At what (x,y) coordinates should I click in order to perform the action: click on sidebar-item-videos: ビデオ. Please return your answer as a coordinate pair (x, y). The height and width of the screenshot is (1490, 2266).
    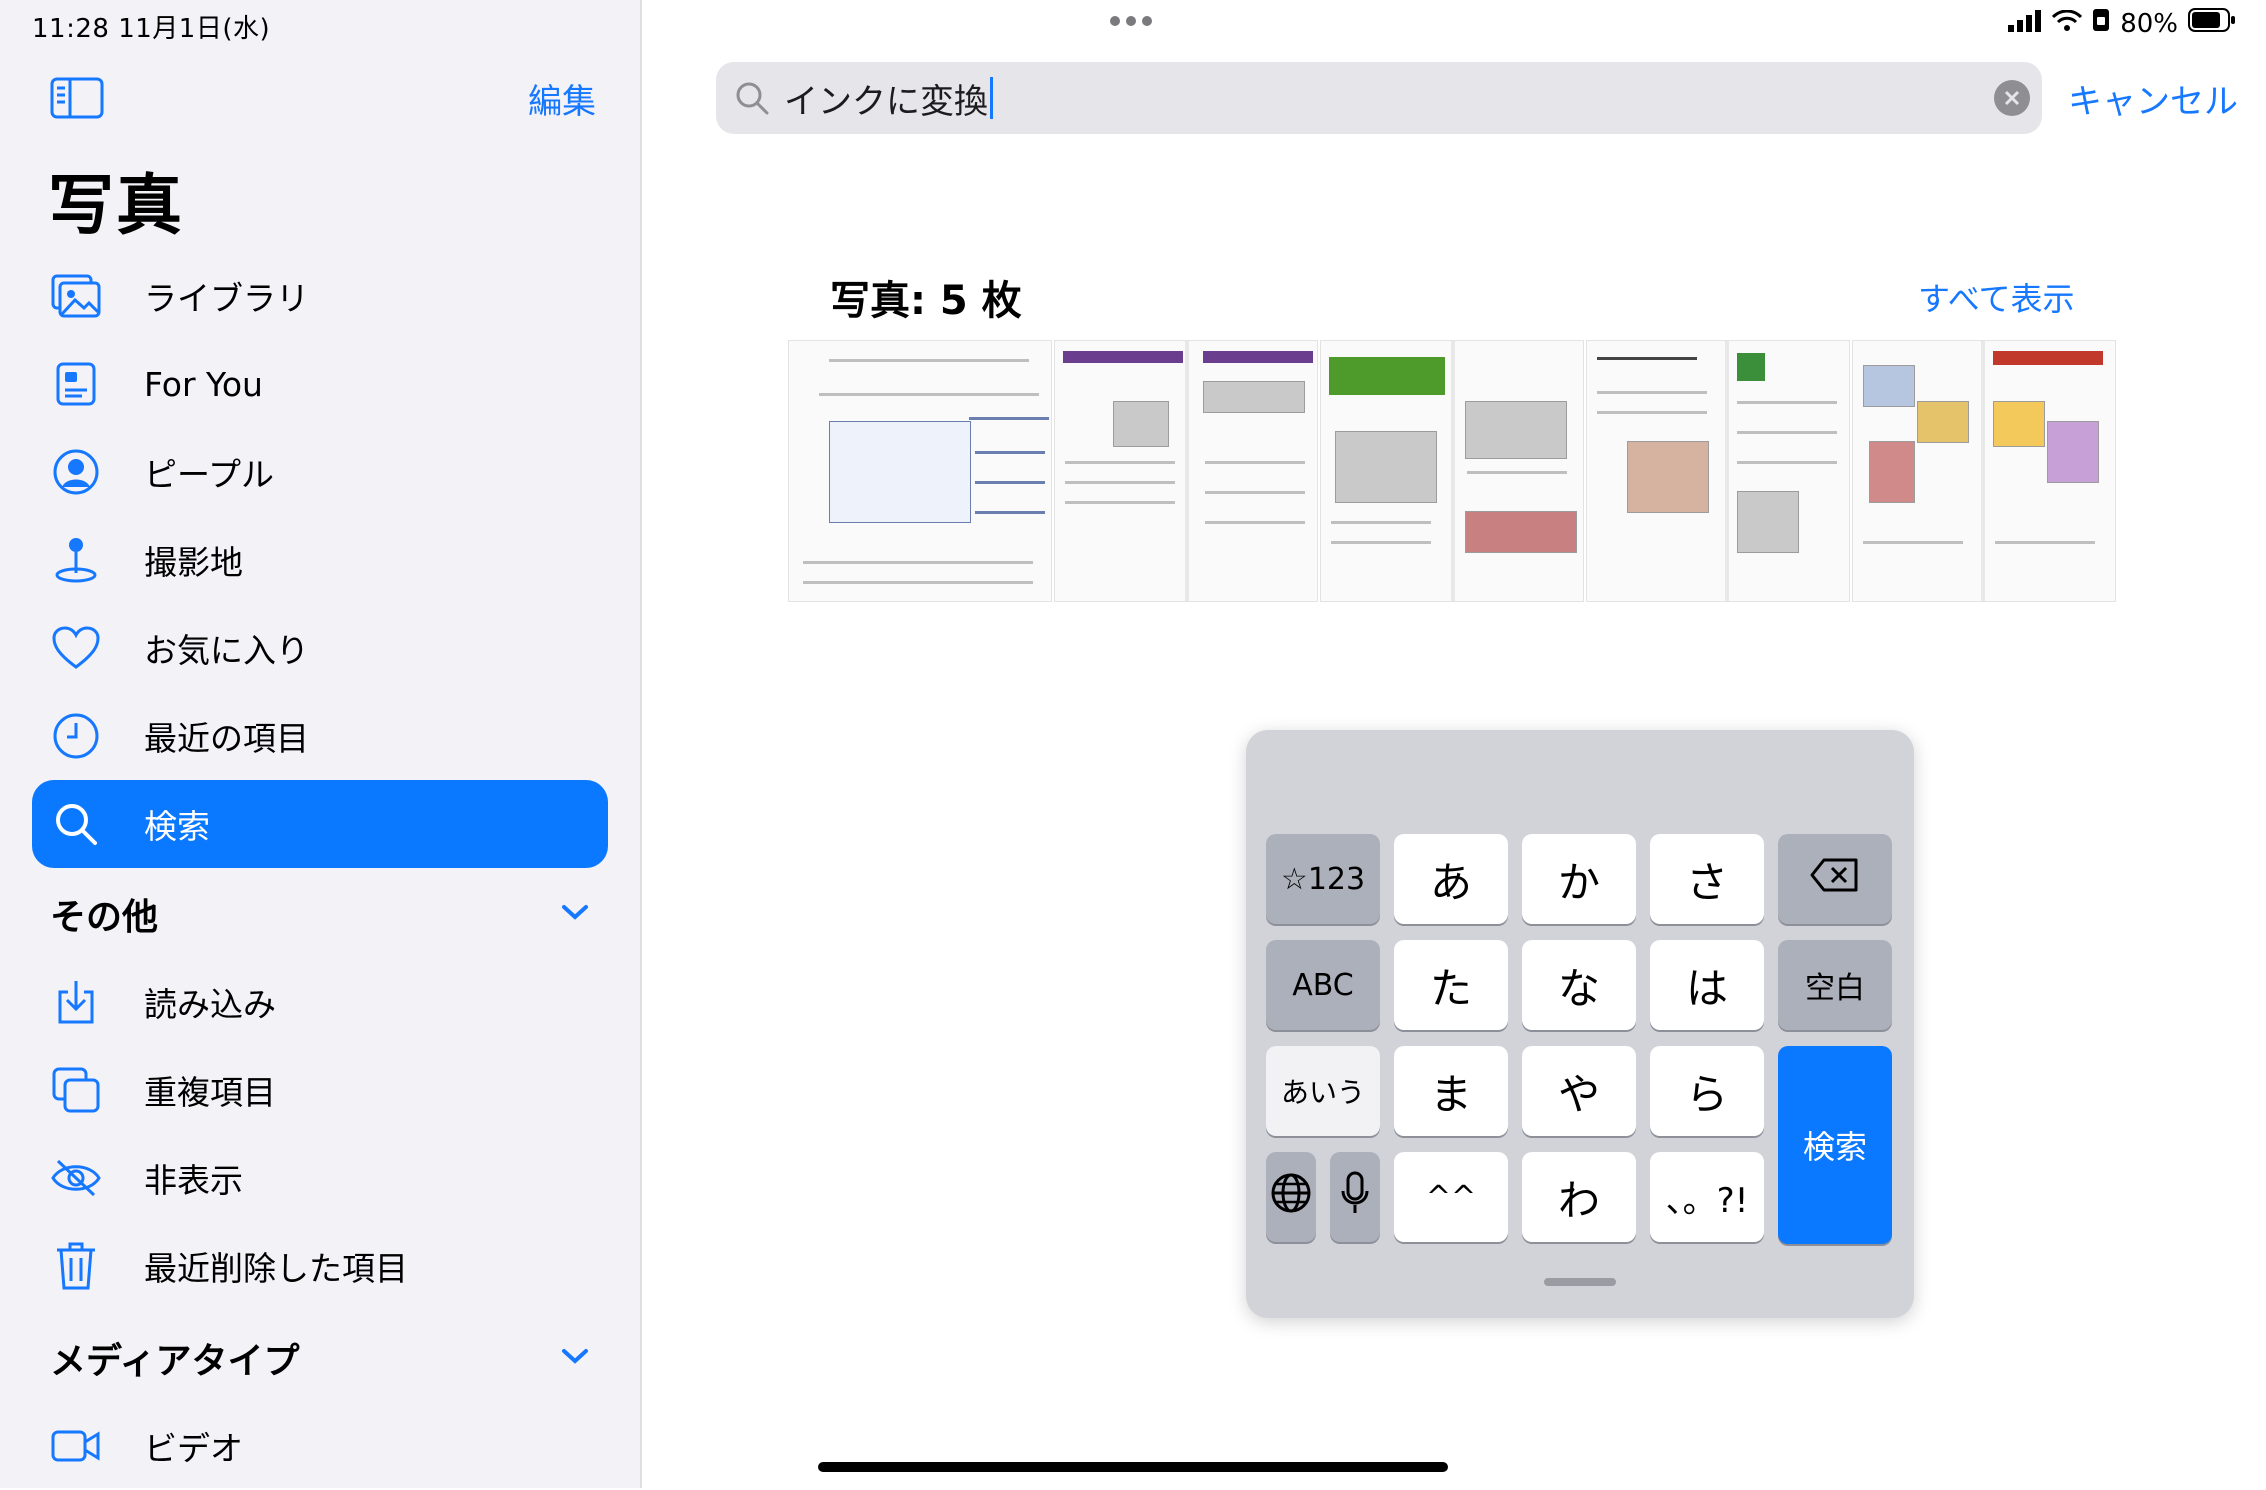
    Looking at the image, I should click on (320, 1446).